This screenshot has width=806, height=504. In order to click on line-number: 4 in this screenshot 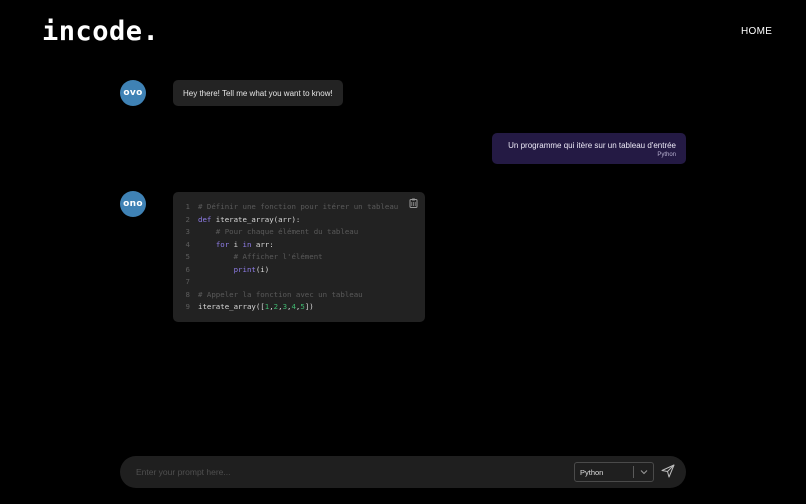, I will do `click(187, 244)`.